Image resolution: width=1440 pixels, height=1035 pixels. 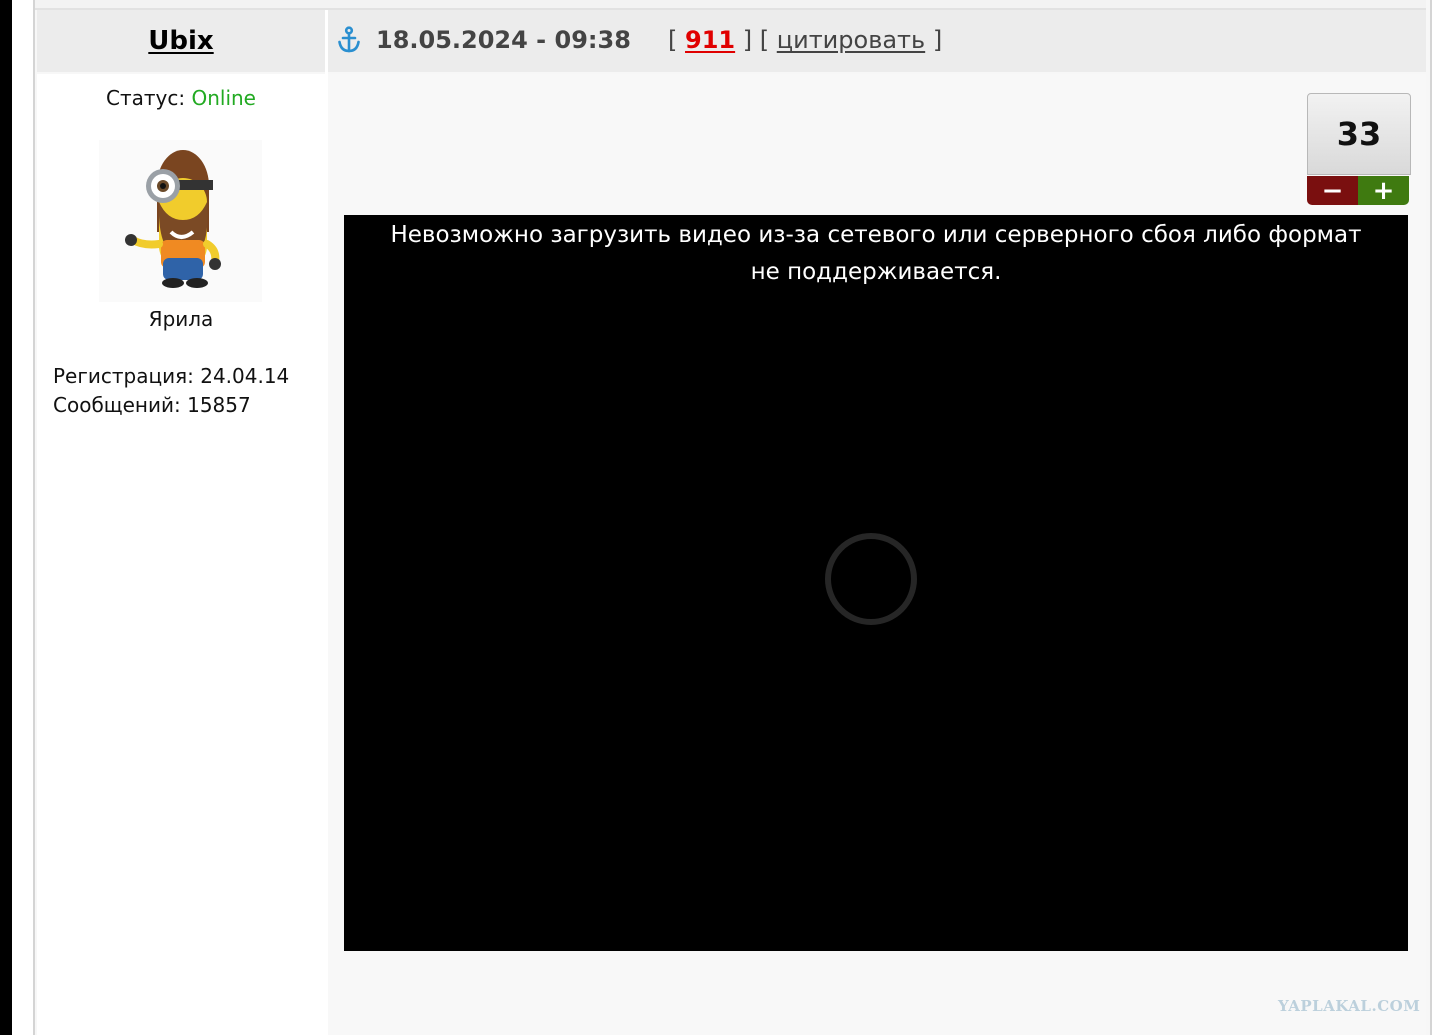 I want to click on bracket-close: ], so click(x=937, y=40).